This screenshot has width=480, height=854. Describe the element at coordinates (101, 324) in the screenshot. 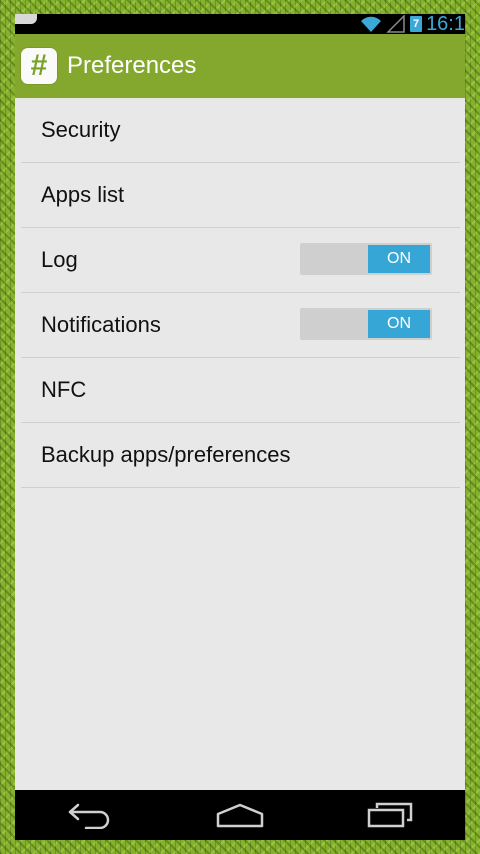

I see `pref-label: Notifications` at that location.